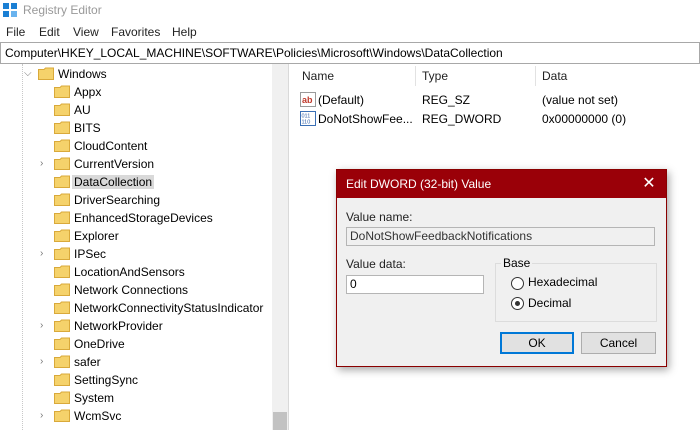 This screenshot has width=700, height=430. I want to click on tree-item-cloudcontent: CloudContent, so click(135, 146).